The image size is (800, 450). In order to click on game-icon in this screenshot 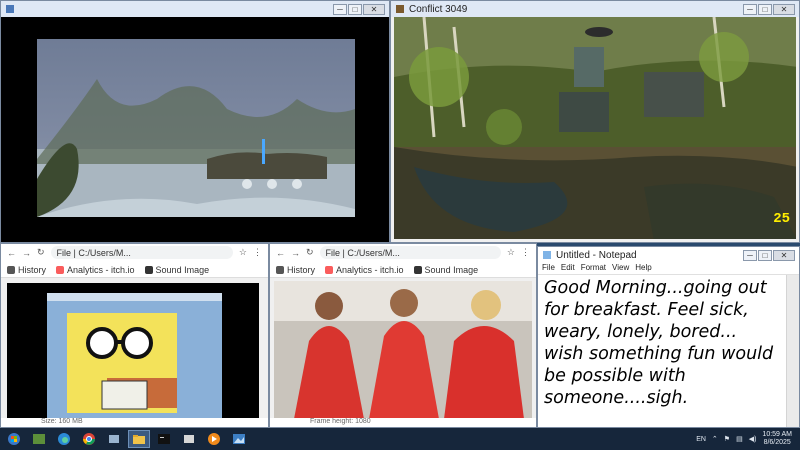, I will do `click(400, 9)`.